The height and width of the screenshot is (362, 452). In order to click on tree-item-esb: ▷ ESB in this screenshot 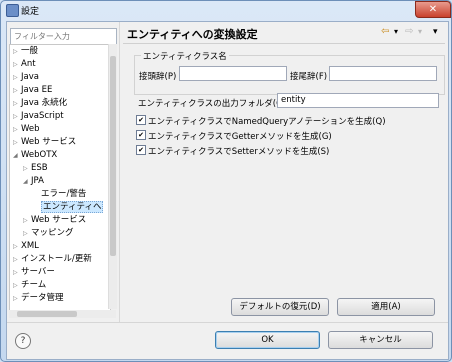, I will do `click(35, 168)`.